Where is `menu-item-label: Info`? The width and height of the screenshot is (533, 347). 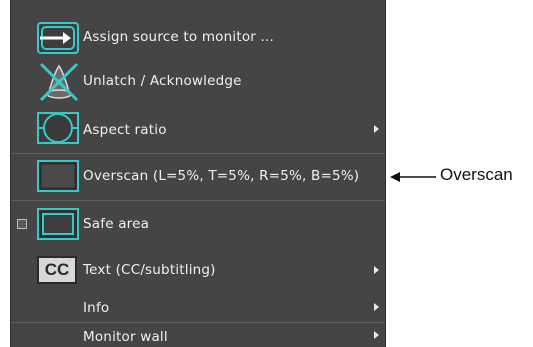 menu-item-label: Info is located at coordinates (96, 308).